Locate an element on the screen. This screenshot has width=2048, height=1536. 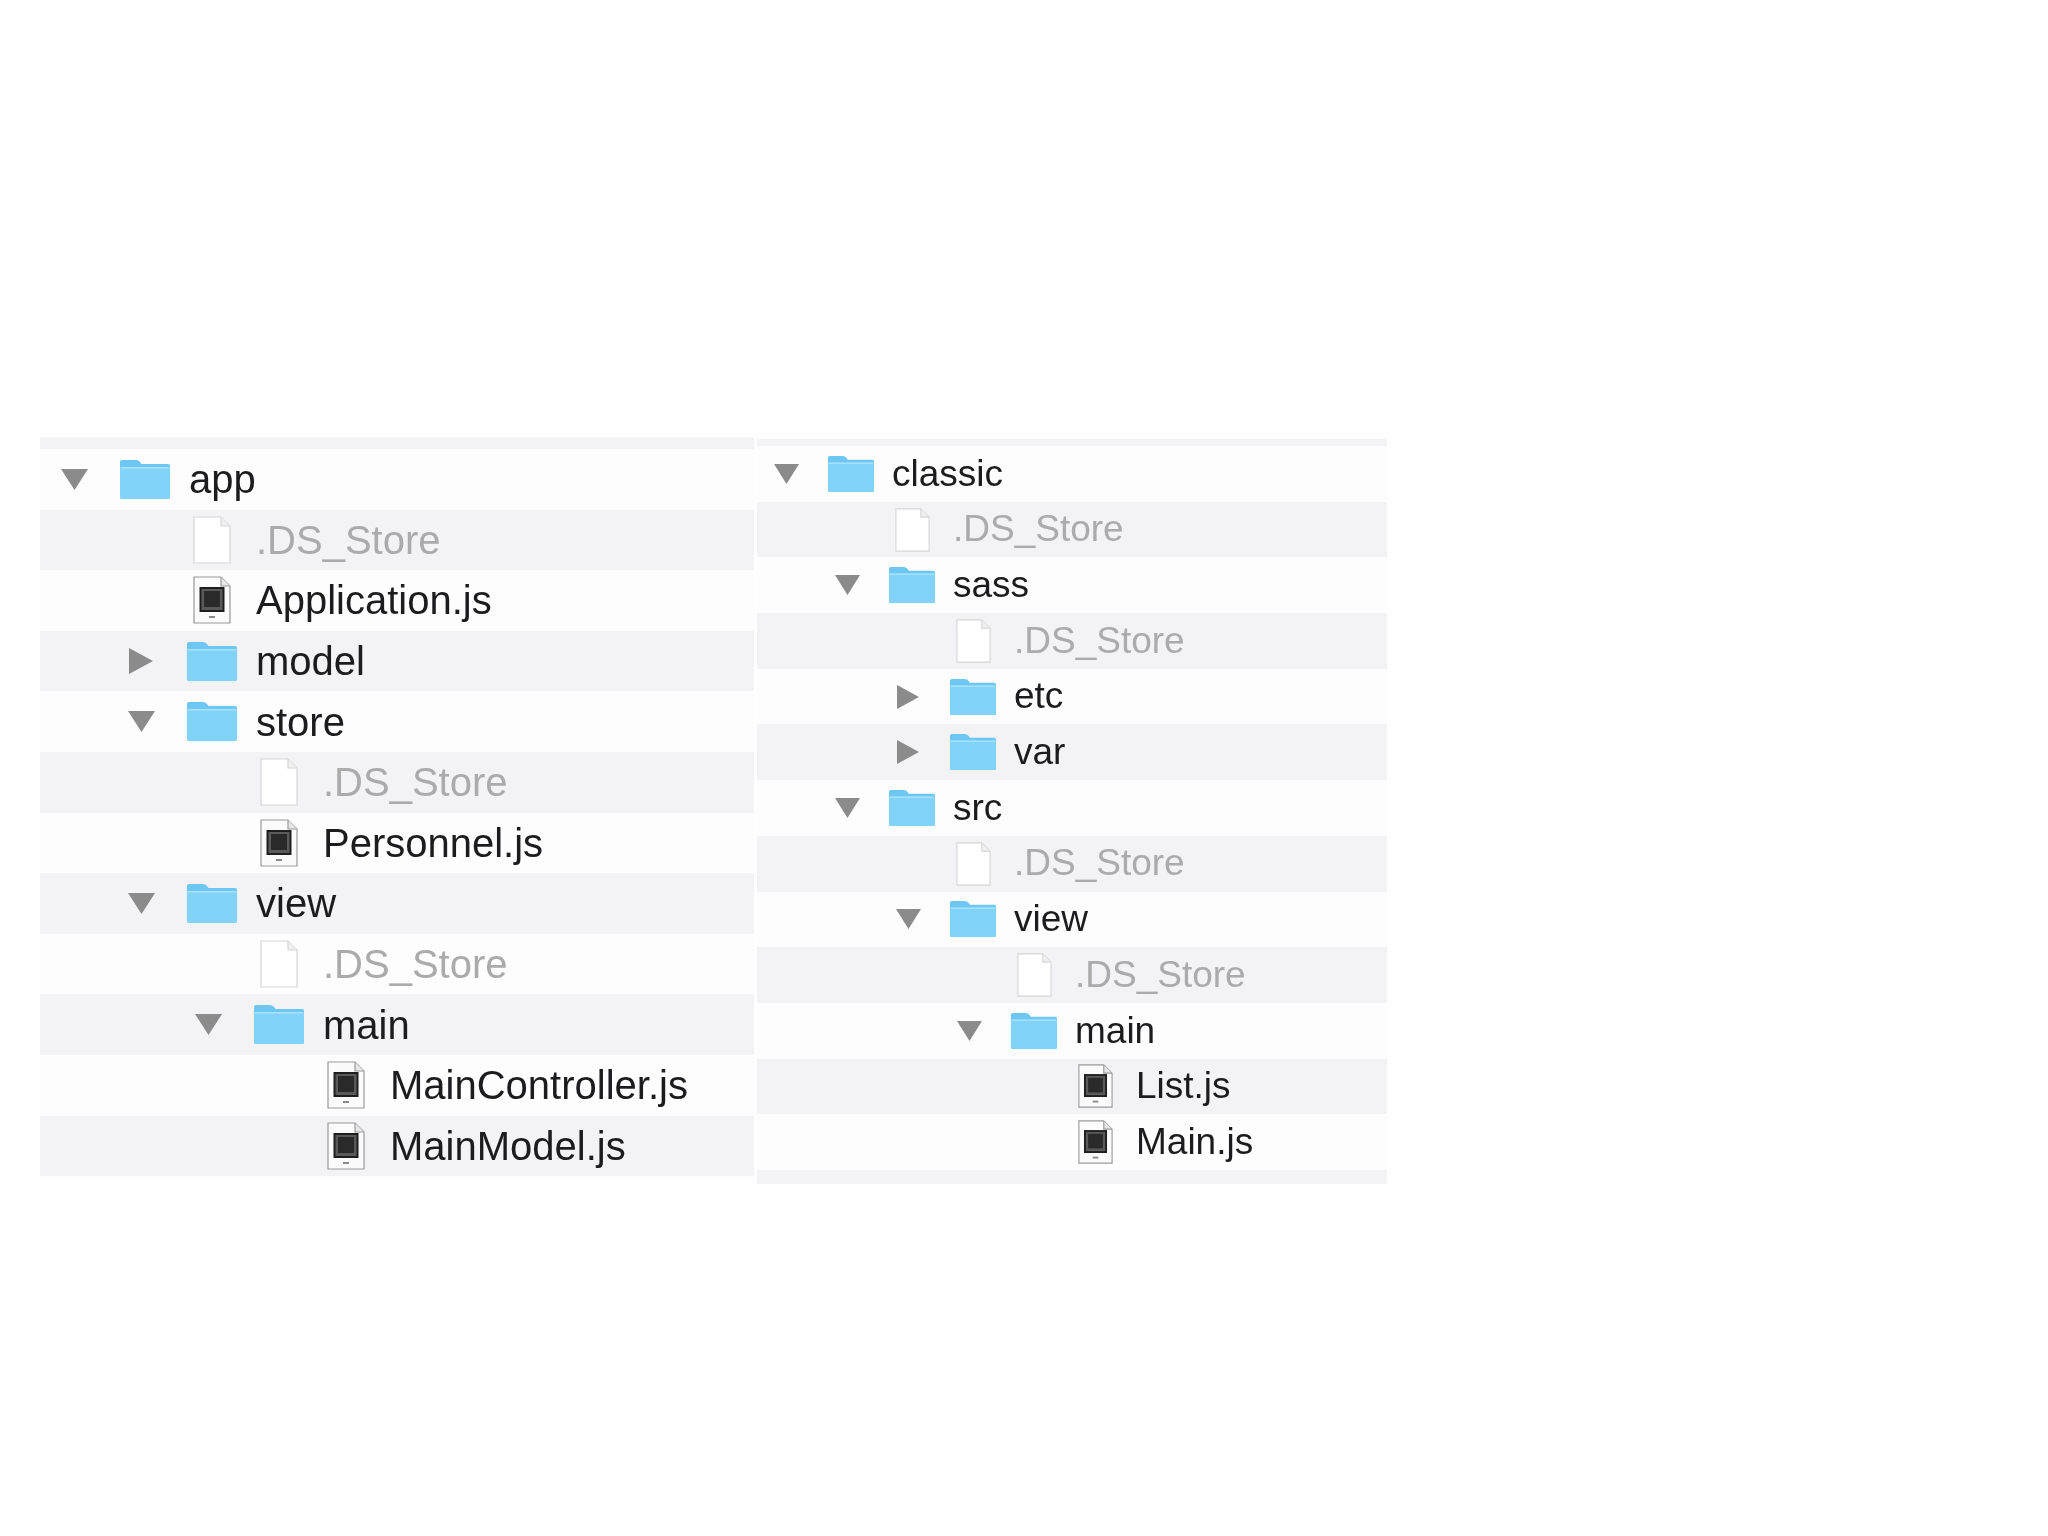
folder-name: sass is located at coordinates (991, 585).